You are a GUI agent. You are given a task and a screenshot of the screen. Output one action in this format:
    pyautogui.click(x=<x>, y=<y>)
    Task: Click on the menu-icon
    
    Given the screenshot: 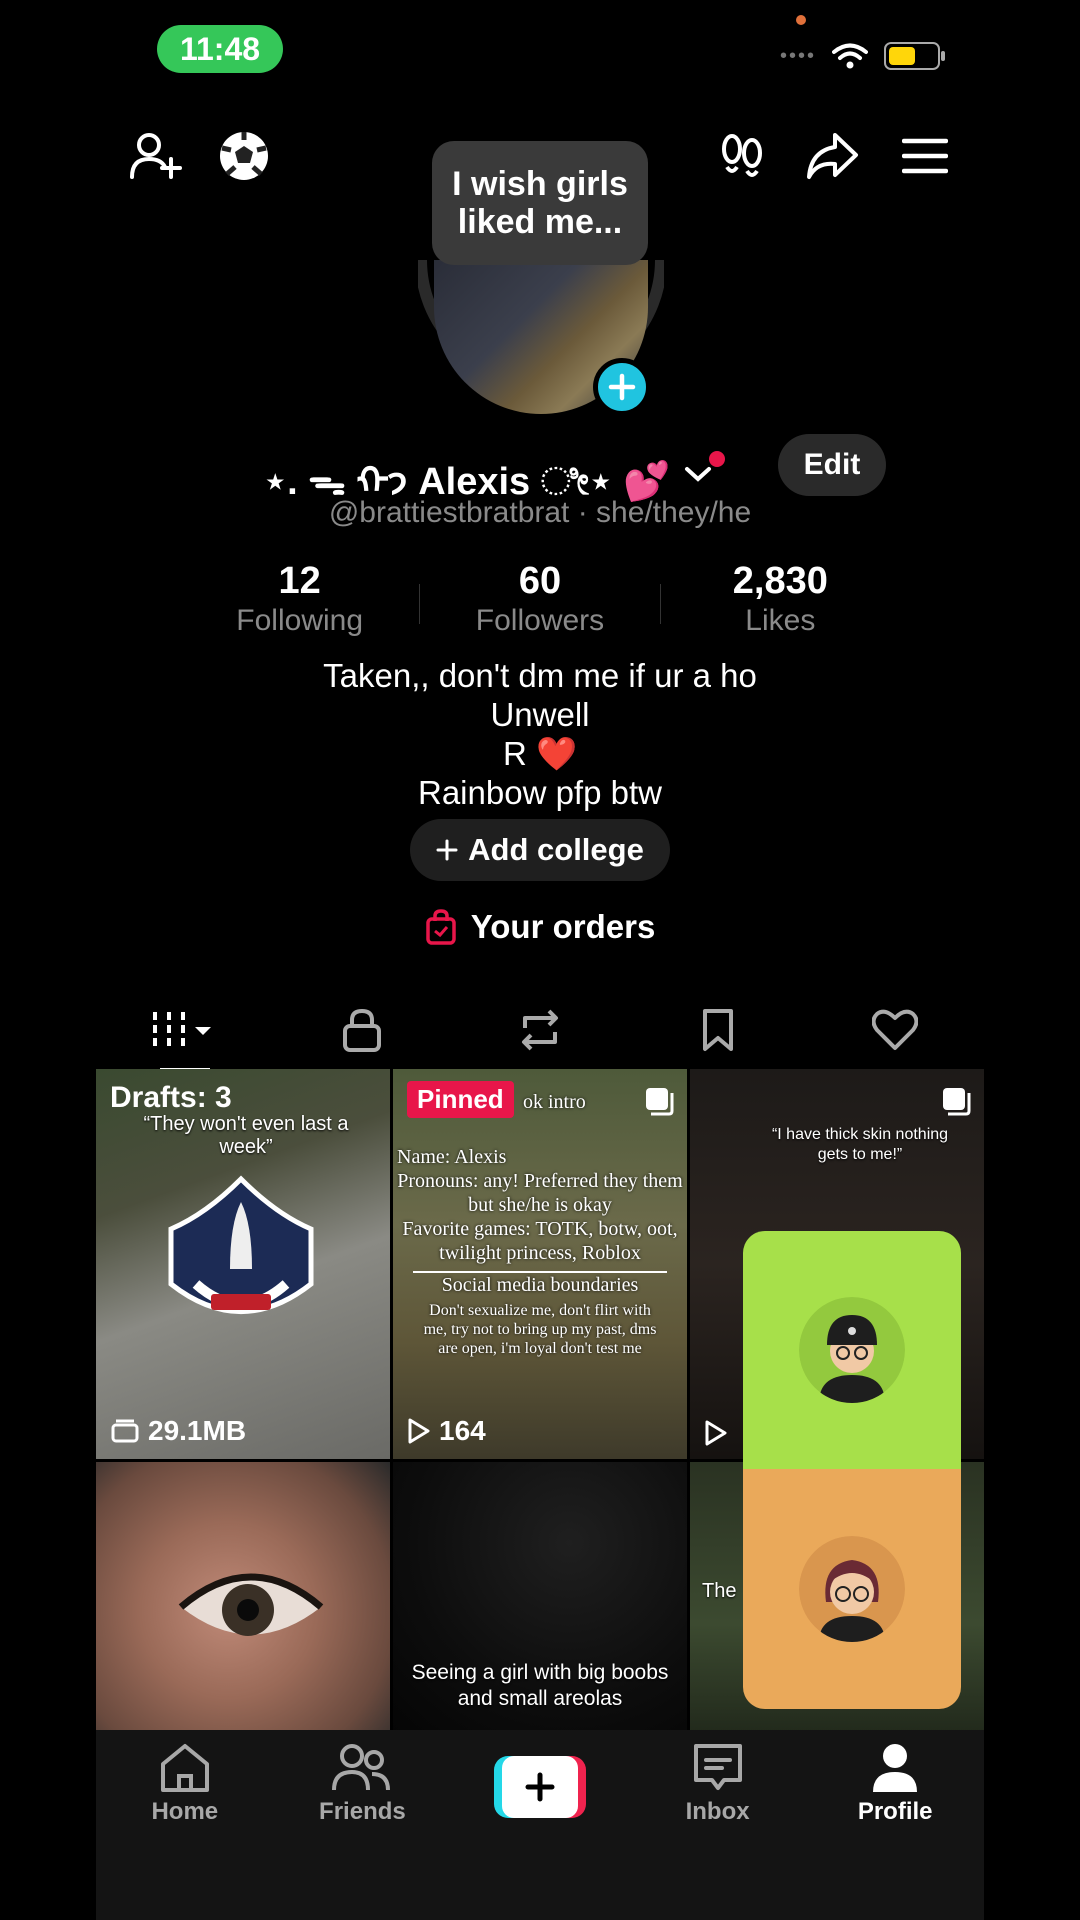 What is the action you would take?
    pyautogui.click(x=925, y=156)
    